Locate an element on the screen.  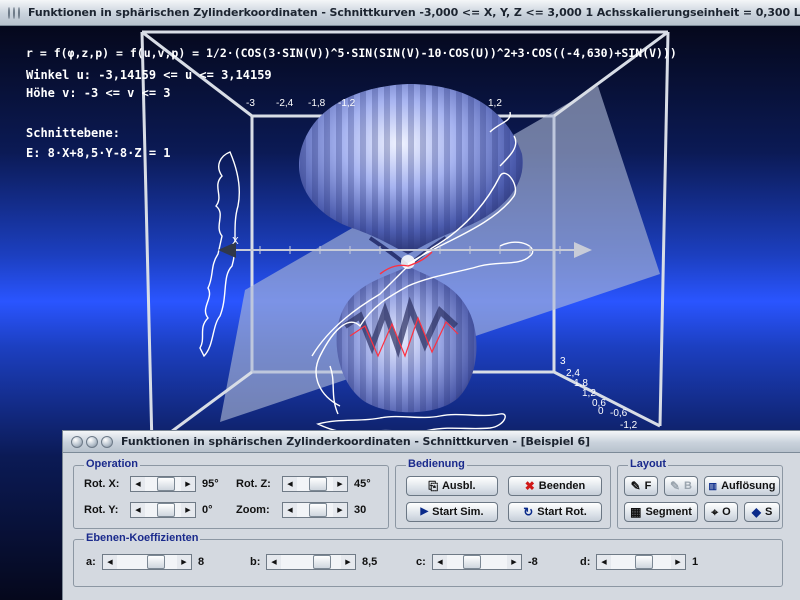
coef-b-label: b: is located at coordinates (255, 562).